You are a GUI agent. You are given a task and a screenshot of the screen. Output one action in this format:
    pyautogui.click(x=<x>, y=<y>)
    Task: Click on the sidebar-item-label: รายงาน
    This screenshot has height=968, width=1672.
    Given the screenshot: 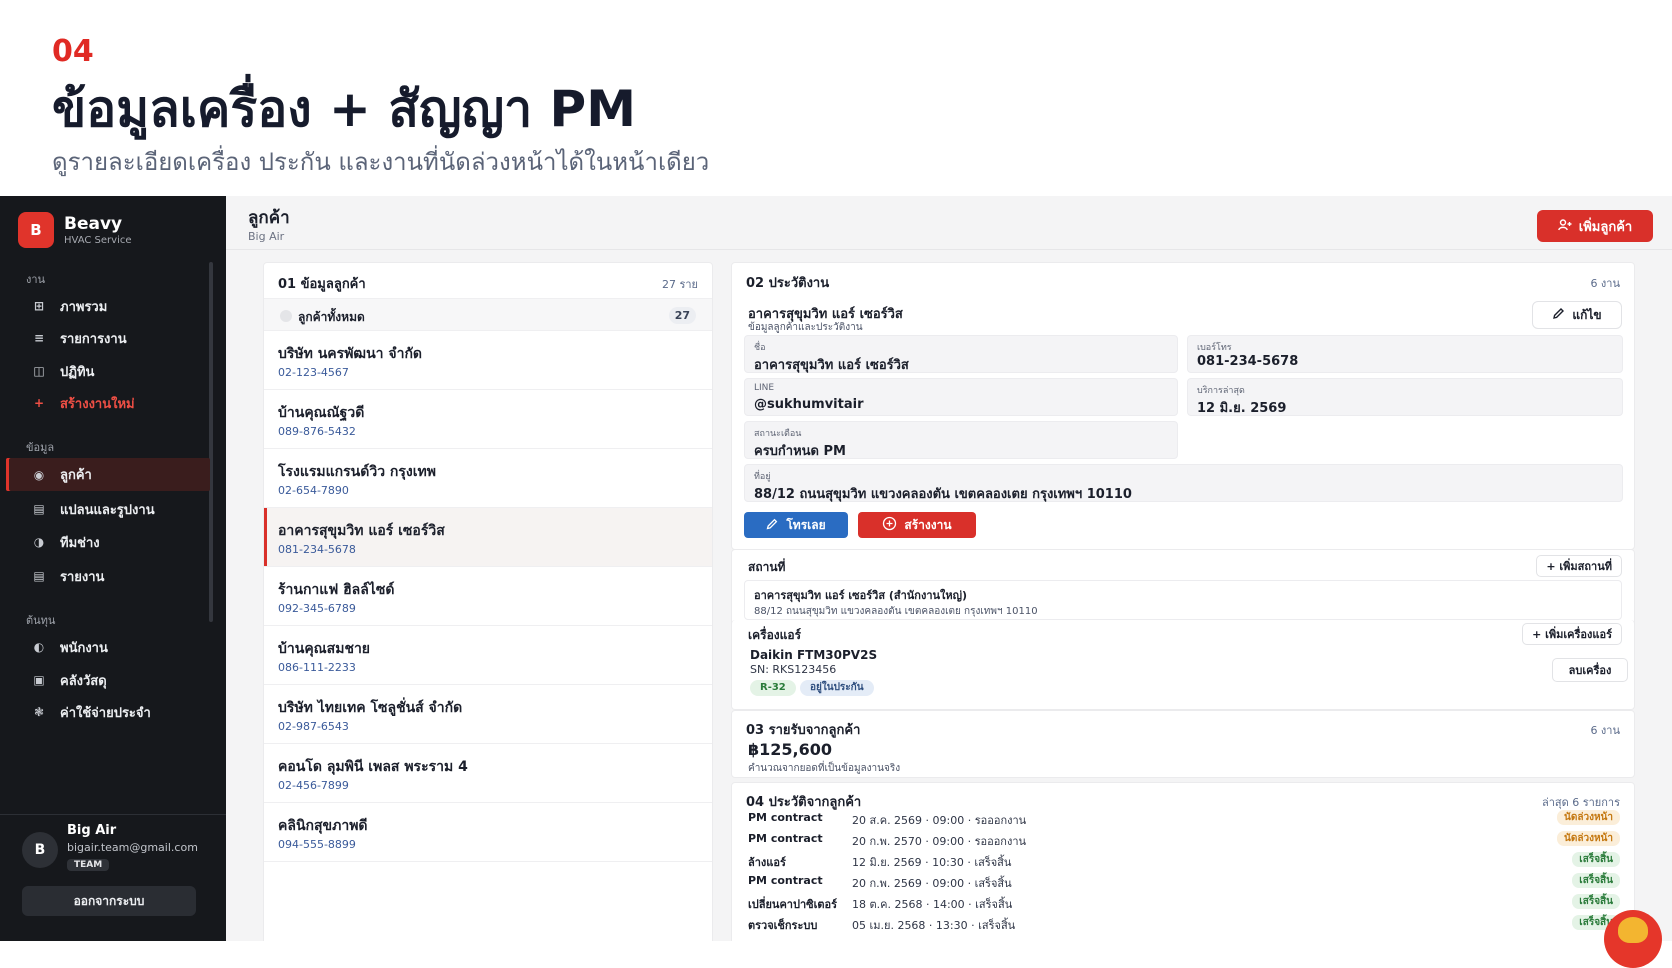 What is the action you would take?
    pyautogui.click(x=82, y=577)
    